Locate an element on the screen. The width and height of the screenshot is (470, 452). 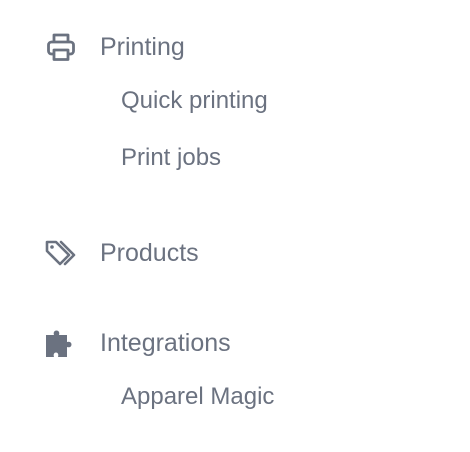
sidebar-item-label: Printing is located at coordinates (142, 47).